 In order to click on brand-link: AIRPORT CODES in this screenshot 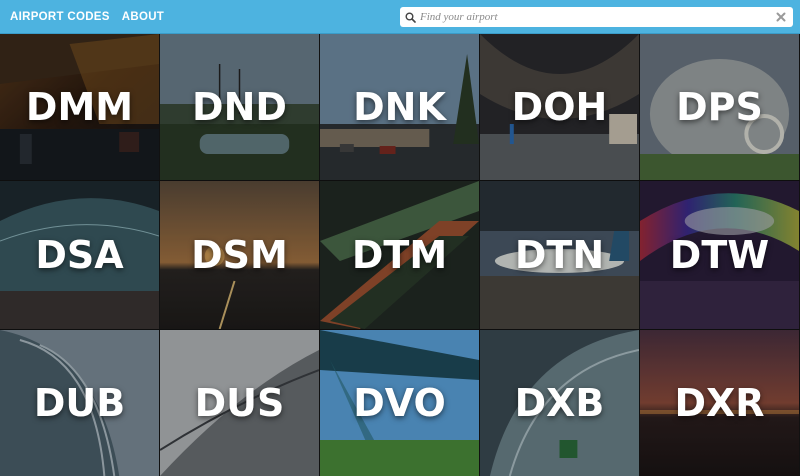, I will do `click(60, 17)`.